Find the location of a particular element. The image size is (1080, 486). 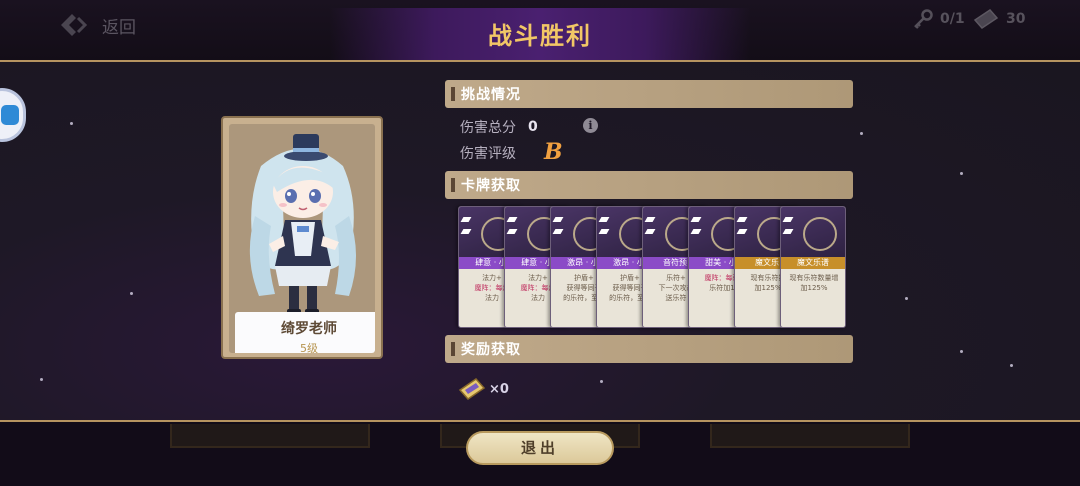

back-arrow-icon is located at coordinates (74, 25).